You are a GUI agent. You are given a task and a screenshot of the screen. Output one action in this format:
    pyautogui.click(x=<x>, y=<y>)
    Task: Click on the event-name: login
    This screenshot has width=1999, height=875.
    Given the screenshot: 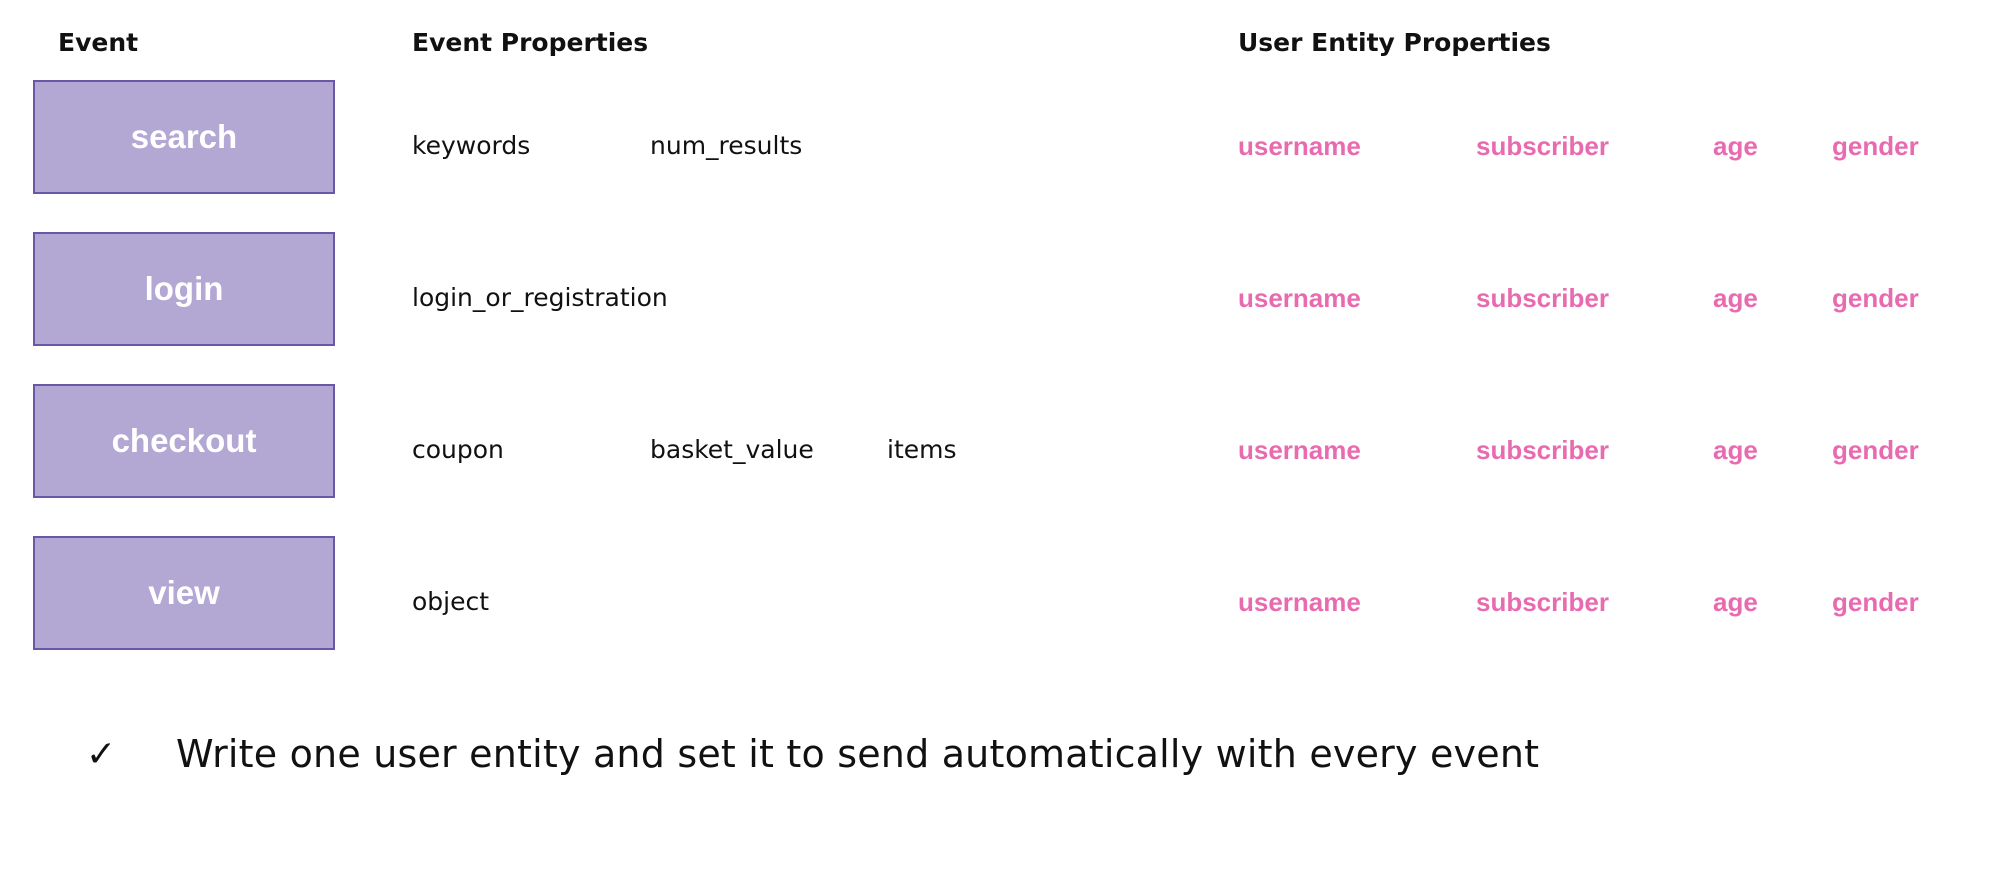 What is the action you would take?
    pyautogui.click(x=184, y=288)
    